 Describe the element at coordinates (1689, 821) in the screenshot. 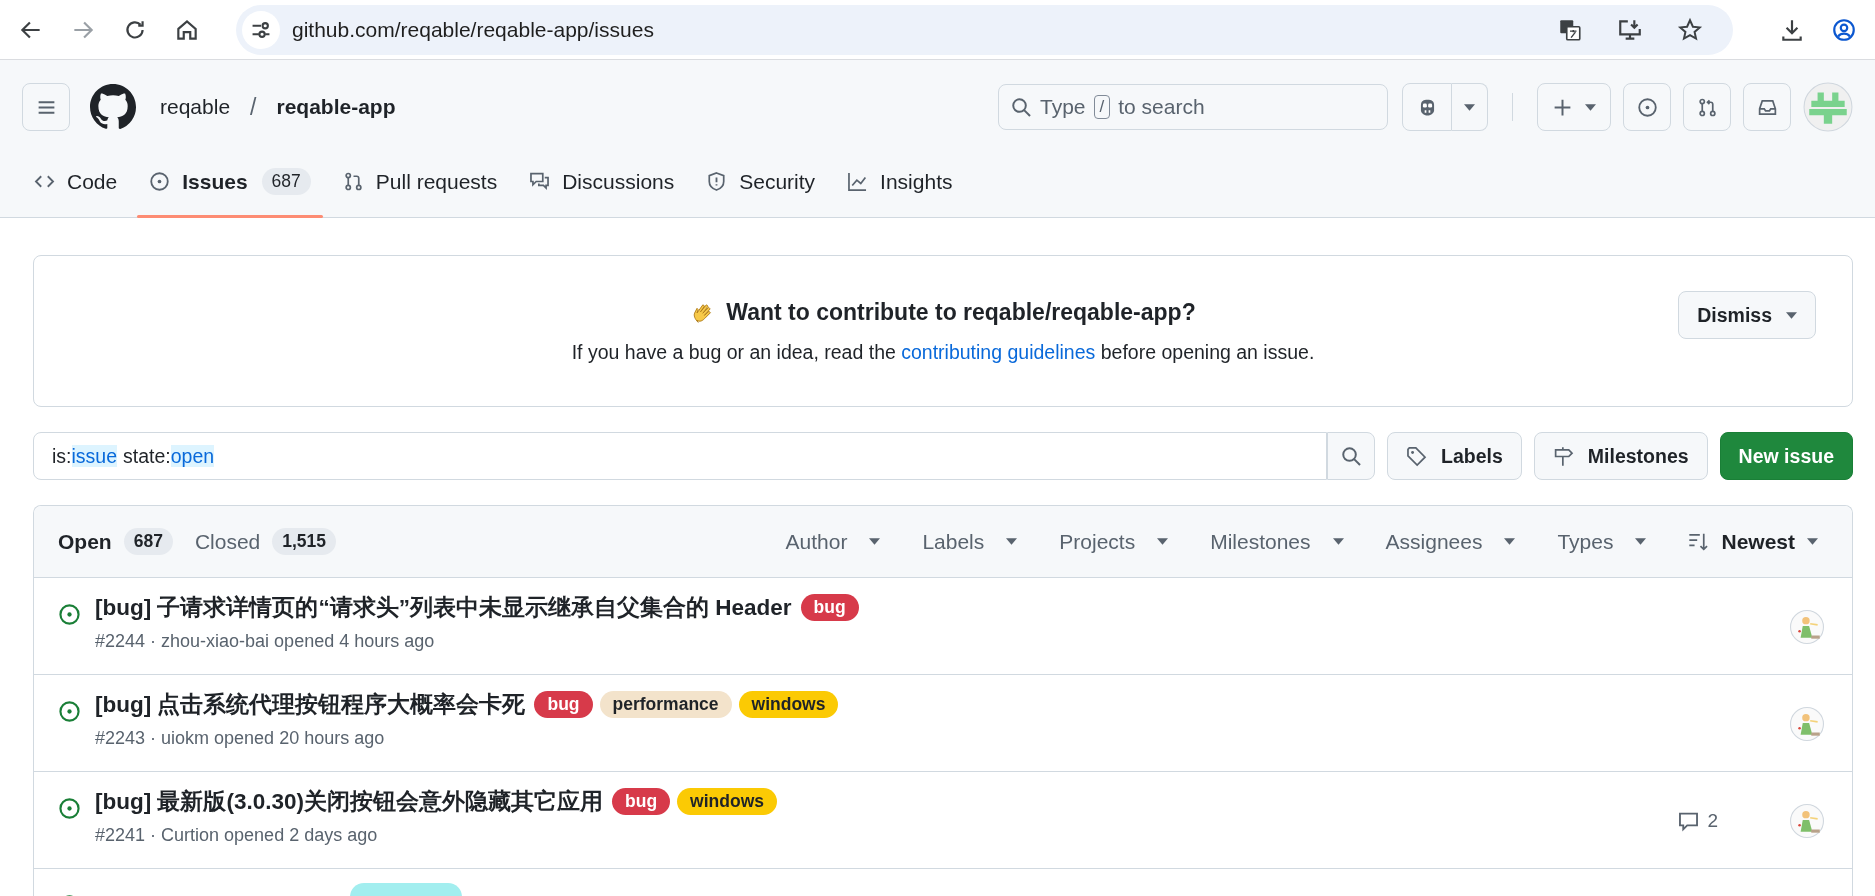

I see `comment-icon` at that location.